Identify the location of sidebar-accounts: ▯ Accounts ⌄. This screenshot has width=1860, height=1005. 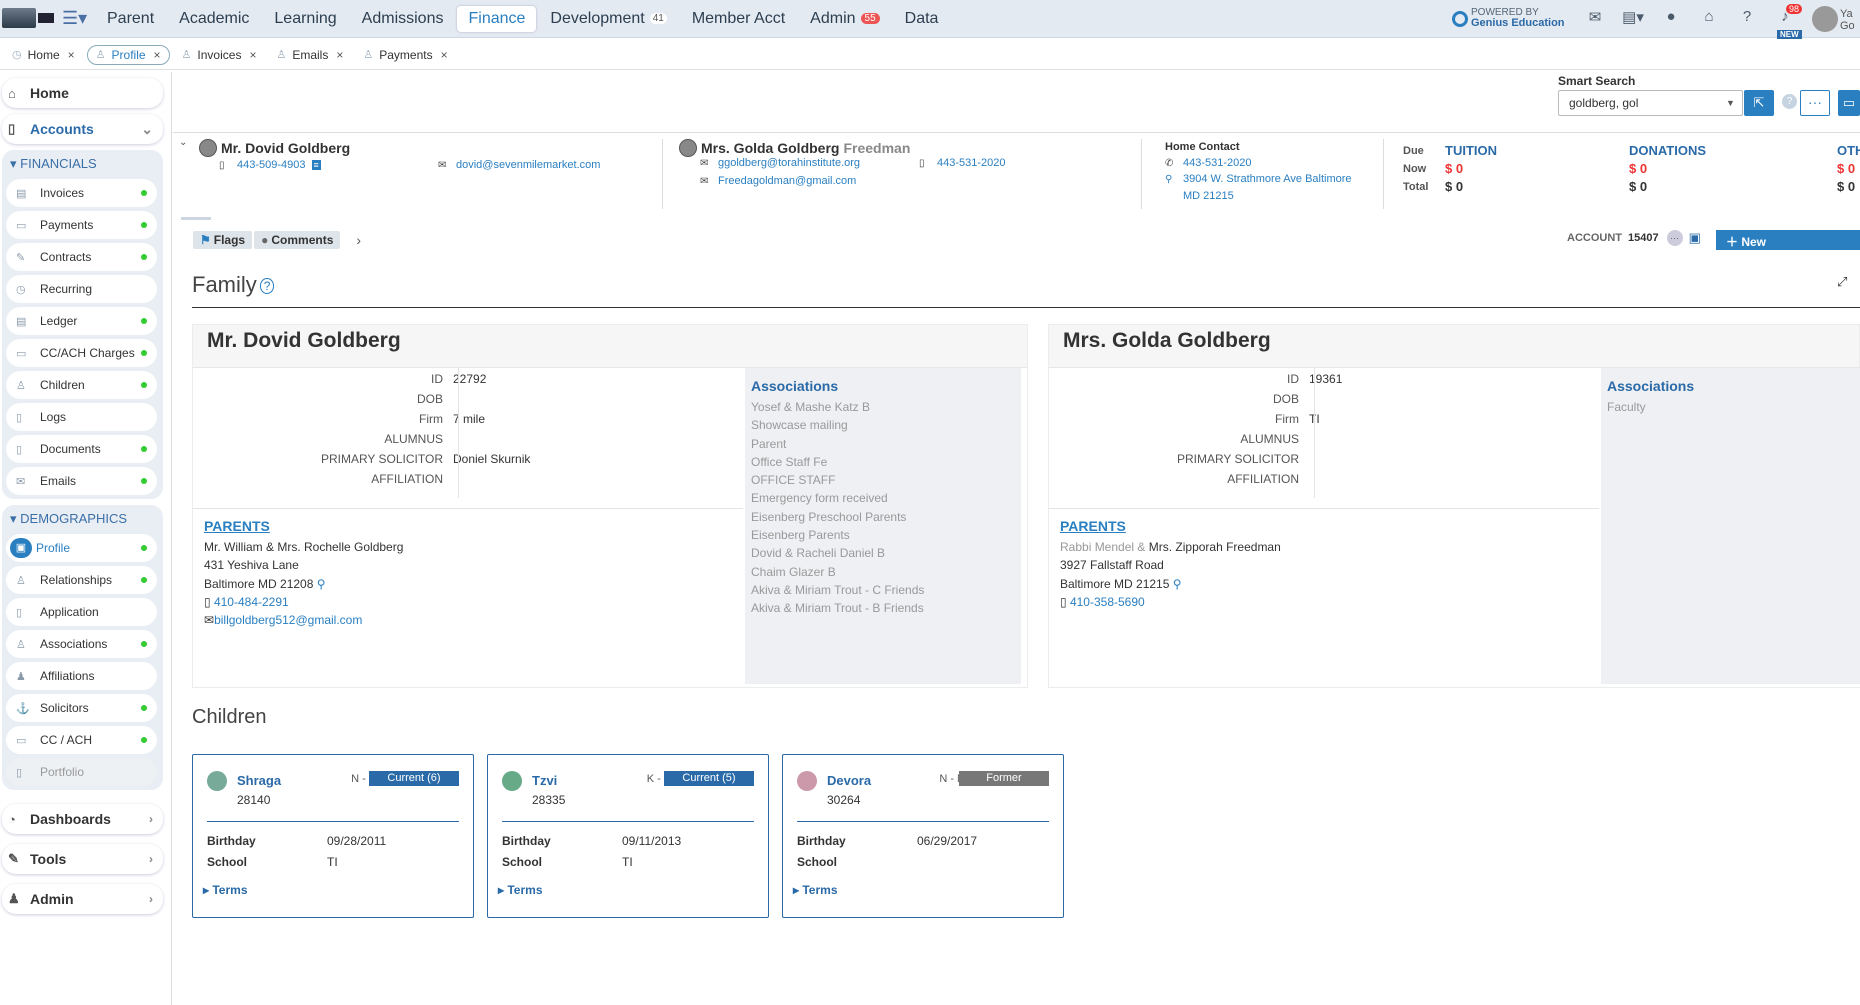
(82, 129).